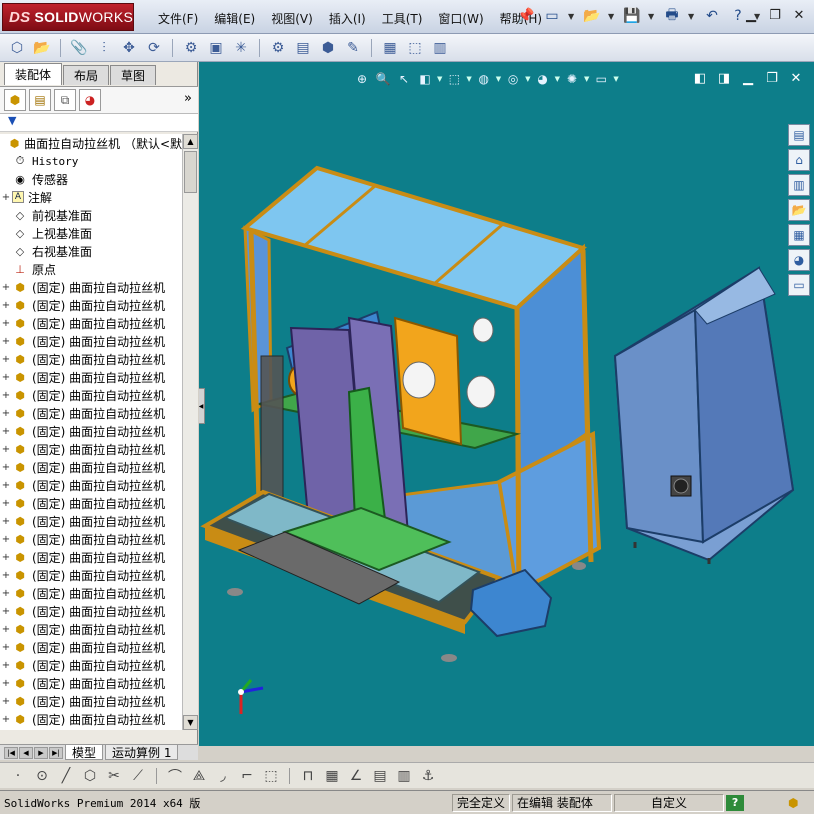 Image resolution: width=814 pixels, height=814 pixels. I want to click on save-icon: 💾, so click(632, 16).